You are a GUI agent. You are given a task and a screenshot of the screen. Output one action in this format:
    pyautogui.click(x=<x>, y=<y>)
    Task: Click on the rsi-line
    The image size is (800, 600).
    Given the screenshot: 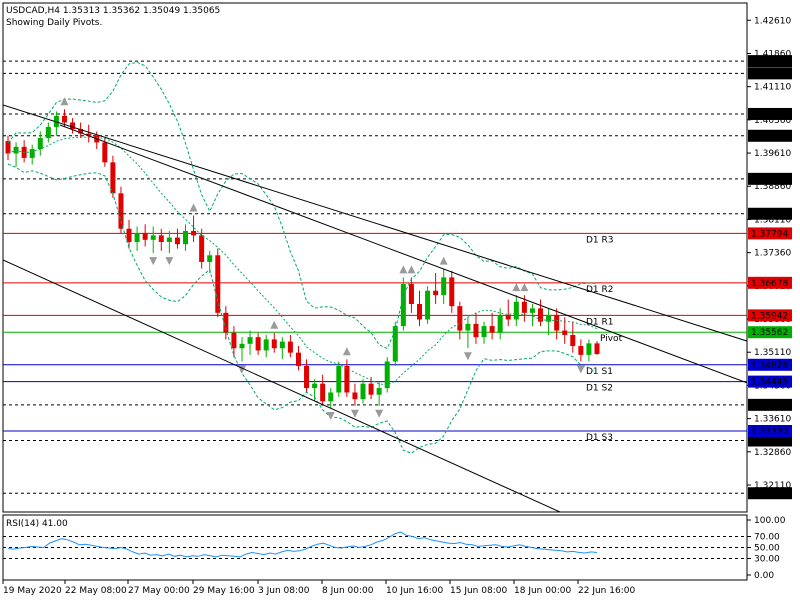 What is the action you would take?
    pyautogui.click(x=302, y=544)
    